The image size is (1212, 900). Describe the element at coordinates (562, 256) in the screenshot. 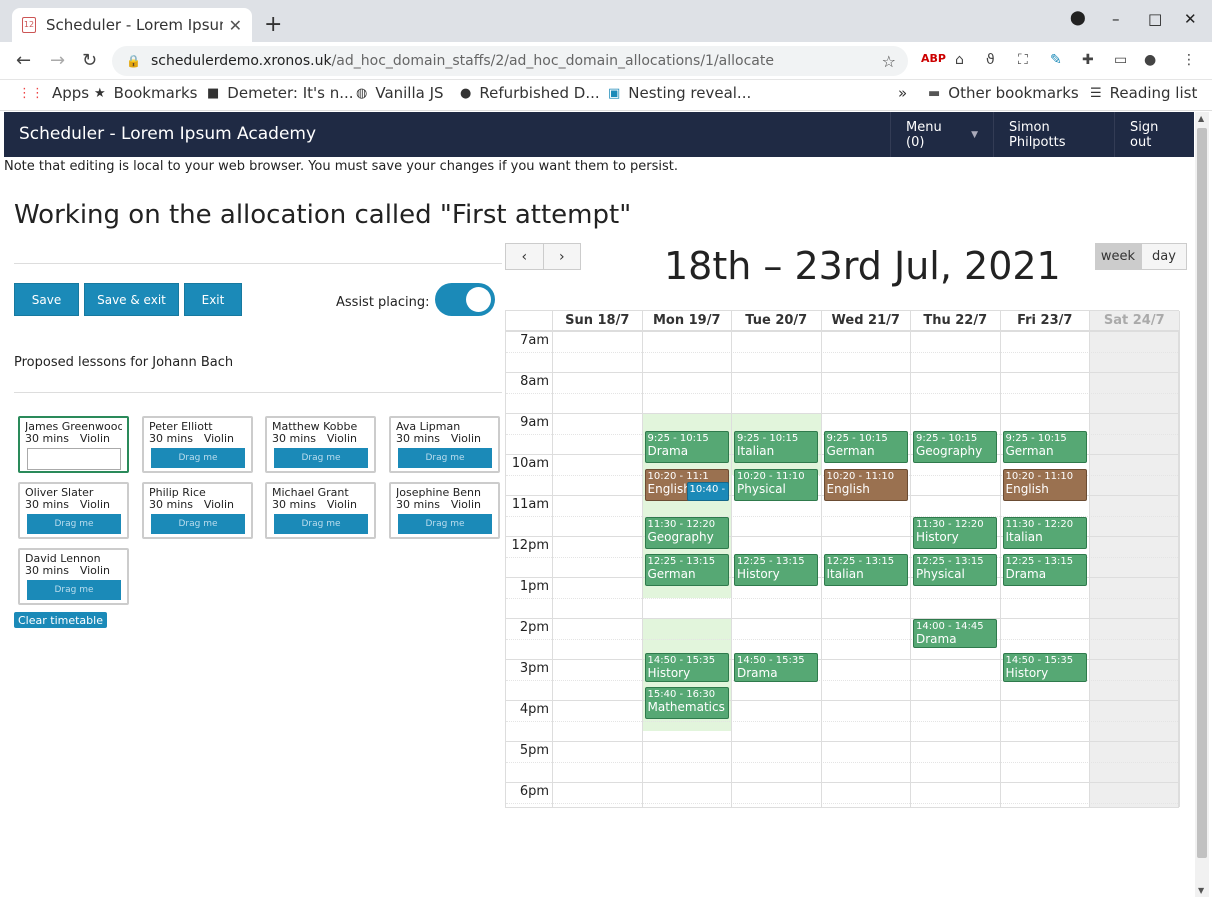

I see `next-week-button: ›` at that location.